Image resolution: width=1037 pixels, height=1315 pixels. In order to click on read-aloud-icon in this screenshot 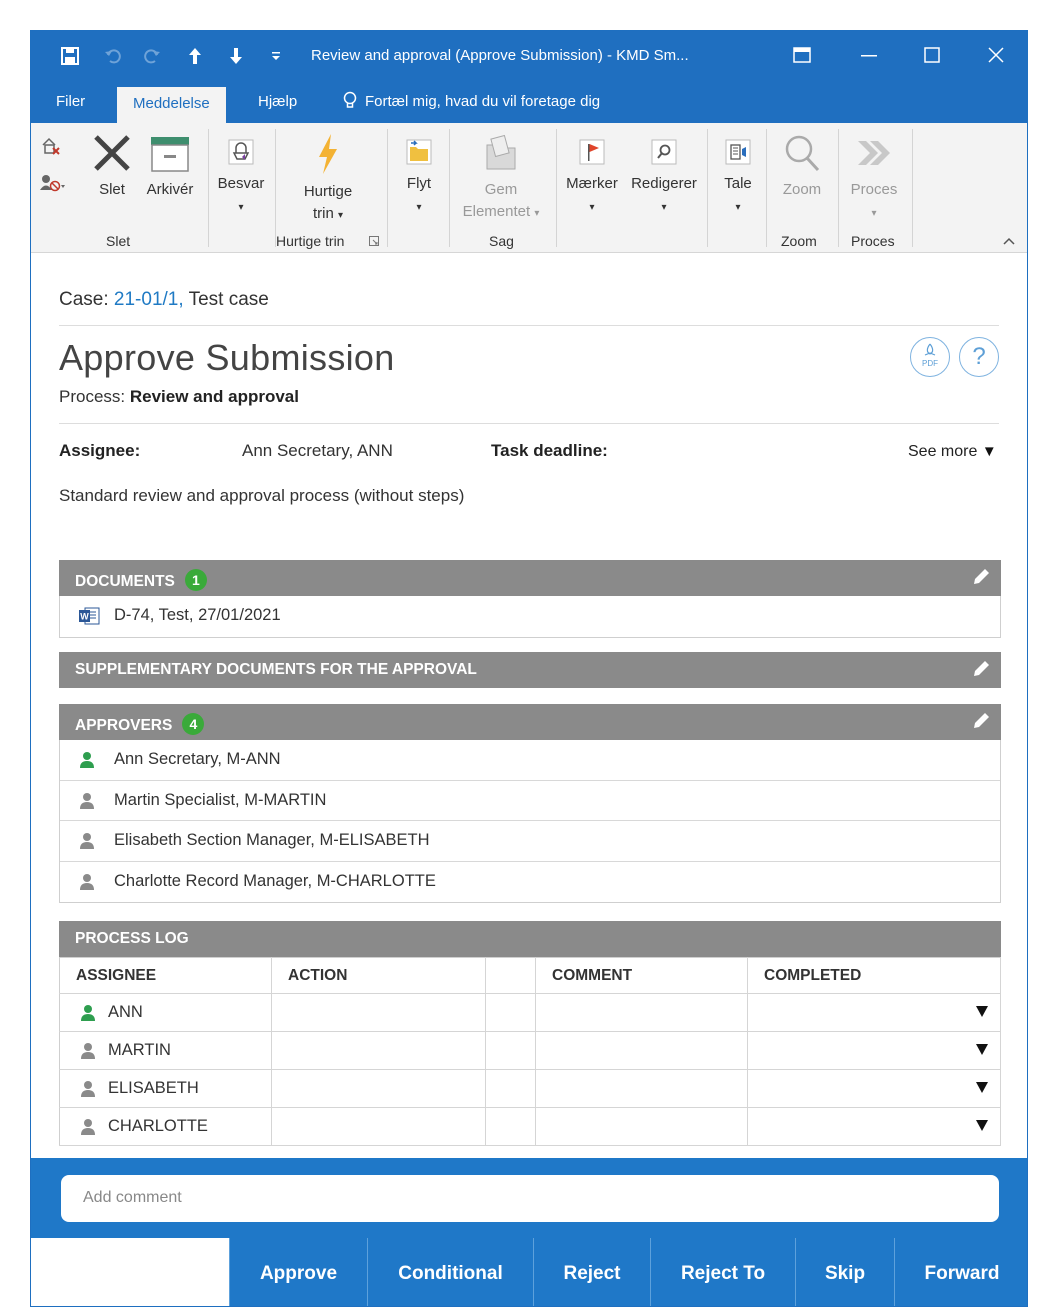, I will do `click(738, 152)`.